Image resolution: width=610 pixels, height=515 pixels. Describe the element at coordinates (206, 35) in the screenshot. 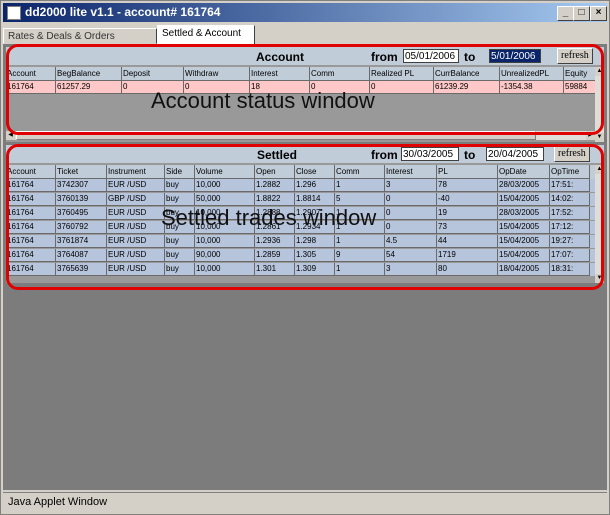

I see `tab-settled-account: Settled & Account` at that location.